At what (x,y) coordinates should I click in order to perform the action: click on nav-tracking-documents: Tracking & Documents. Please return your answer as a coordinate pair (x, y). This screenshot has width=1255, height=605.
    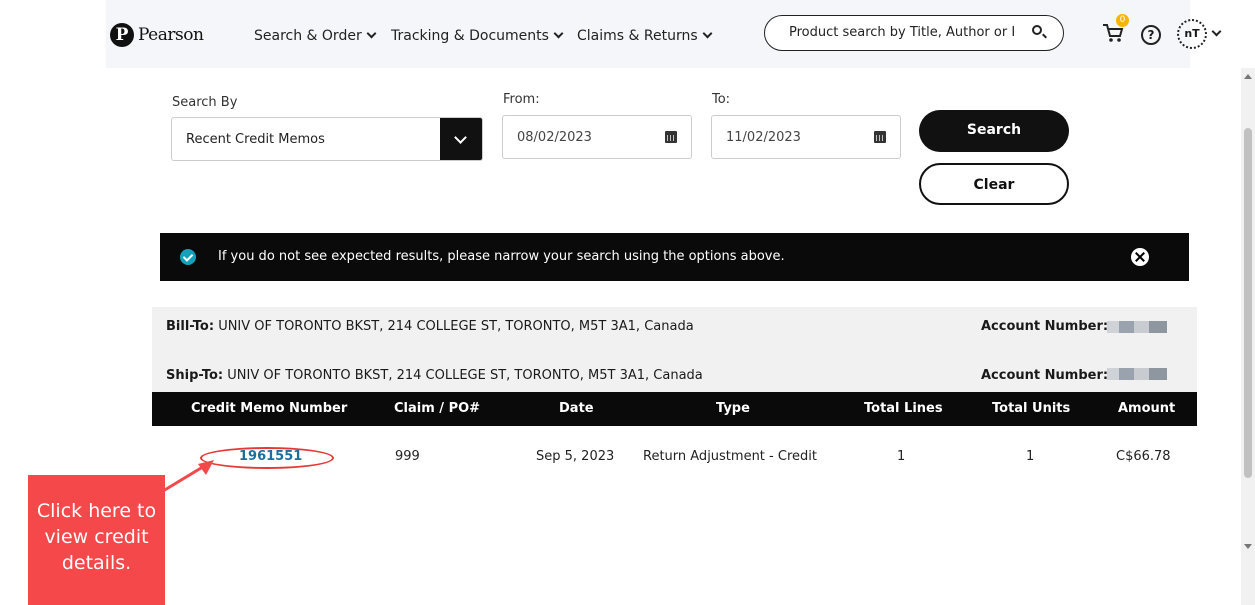
    Looking at the image, I should click on (477, 36).